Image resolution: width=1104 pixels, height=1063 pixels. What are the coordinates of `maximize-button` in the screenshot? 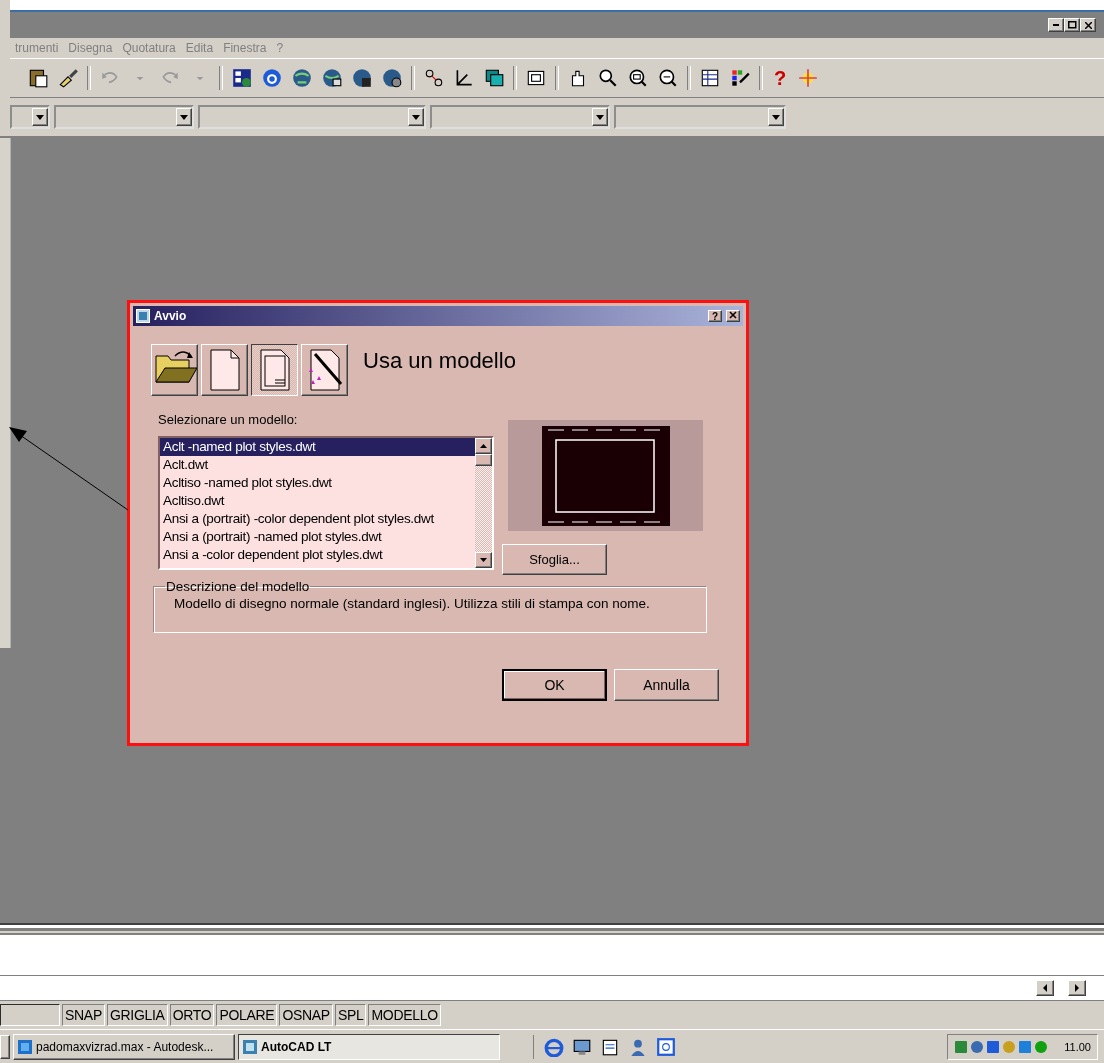 It's located at (1072, 25).